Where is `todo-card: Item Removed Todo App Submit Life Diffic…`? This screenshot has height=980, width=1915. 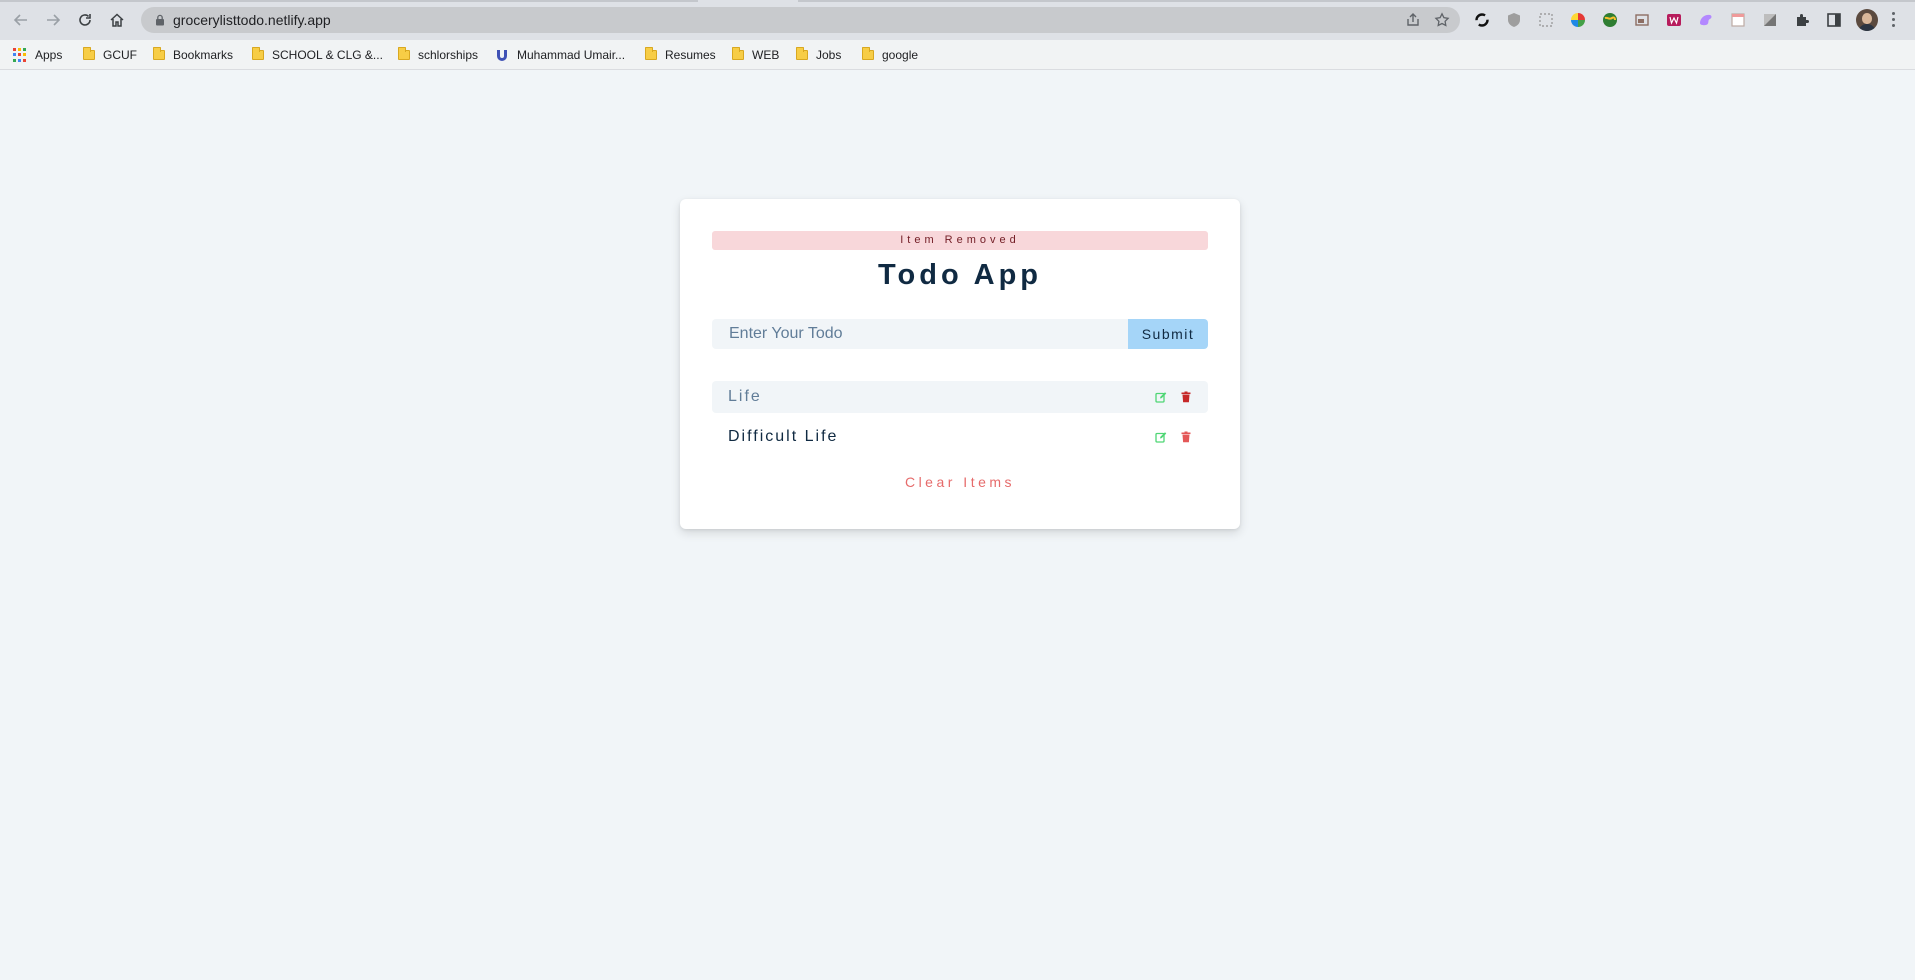
todo-card: Item Removed Todo App Submit Life Diffic… is located at coordinates (960, 364).